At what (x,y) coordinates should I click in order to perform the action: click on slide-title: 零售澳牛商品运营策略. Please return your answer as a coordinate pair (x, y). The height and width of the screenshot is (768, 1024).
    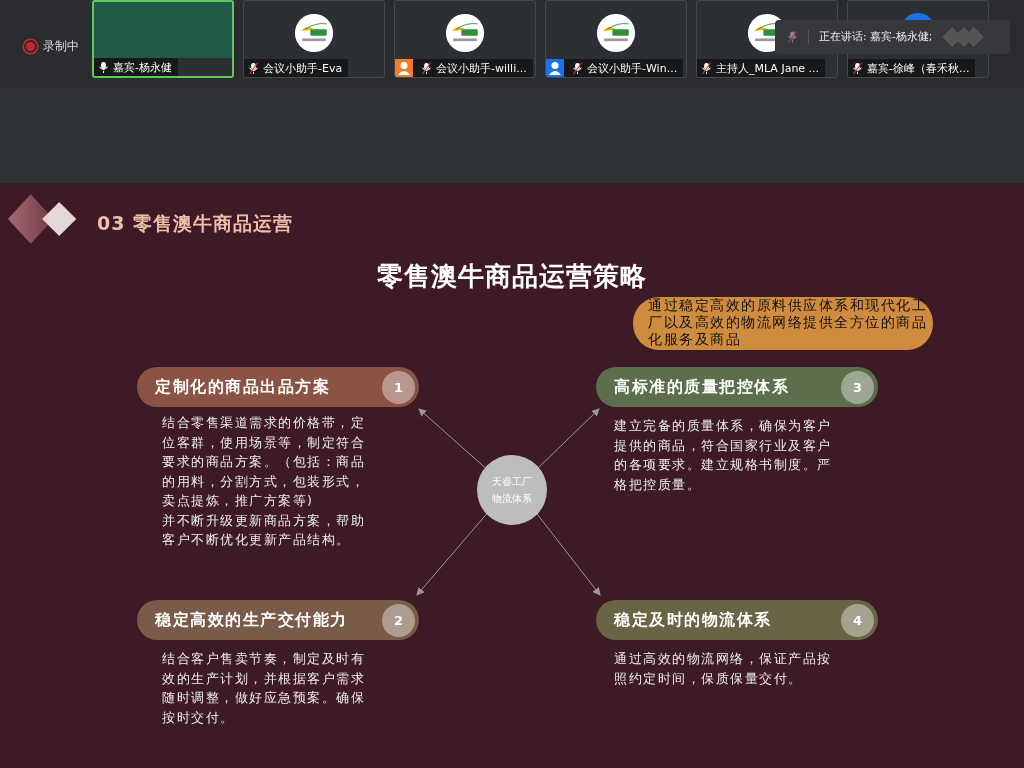
    Looking at the image, I should click on (512, 276).